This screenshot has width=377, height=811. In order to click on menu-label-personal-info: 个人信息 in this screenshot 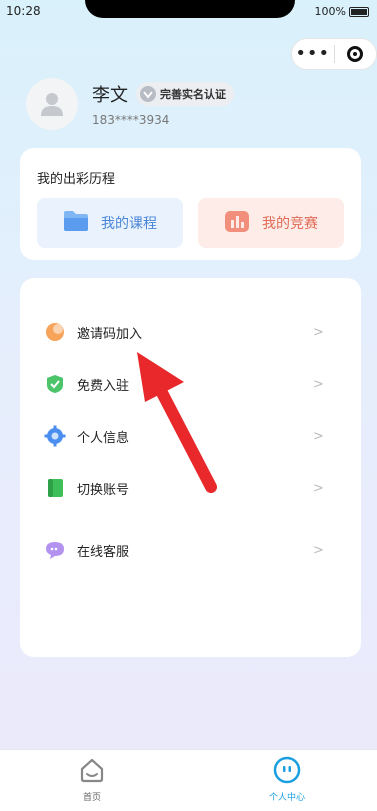, I will do `click(103, 438)`.